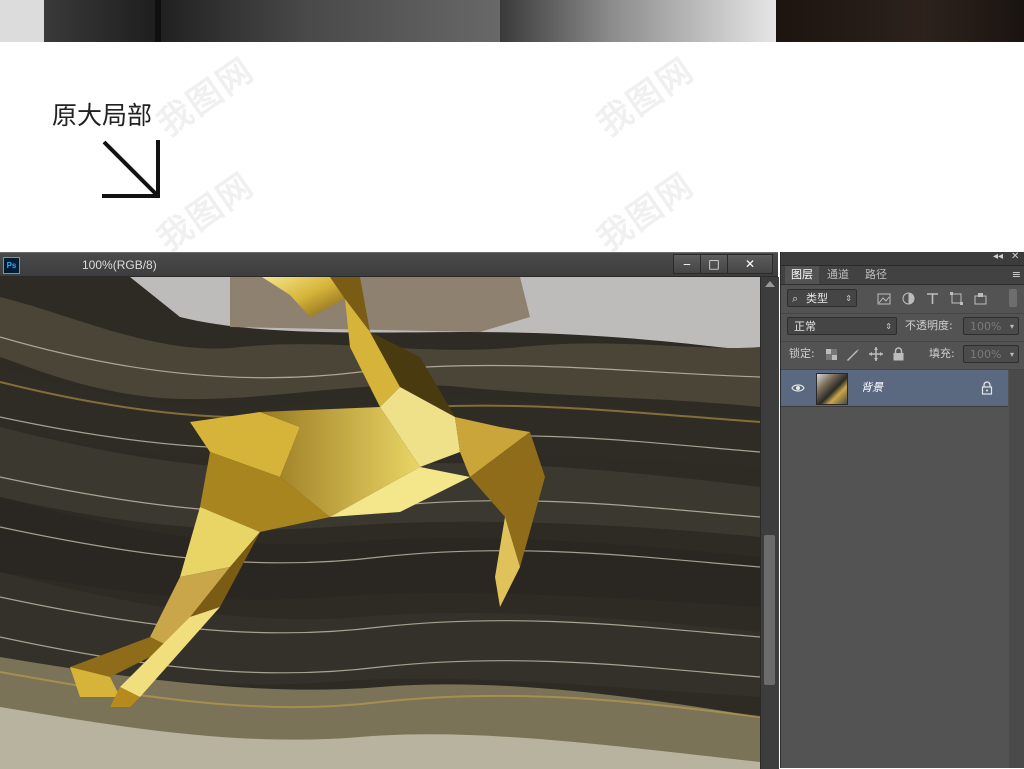 This screenshot has height=769, width=1024. What do you see at coordinates (894, 388) in the screenshot?
I see `layer-item-background: 背景` at bounding box center [894, 388].